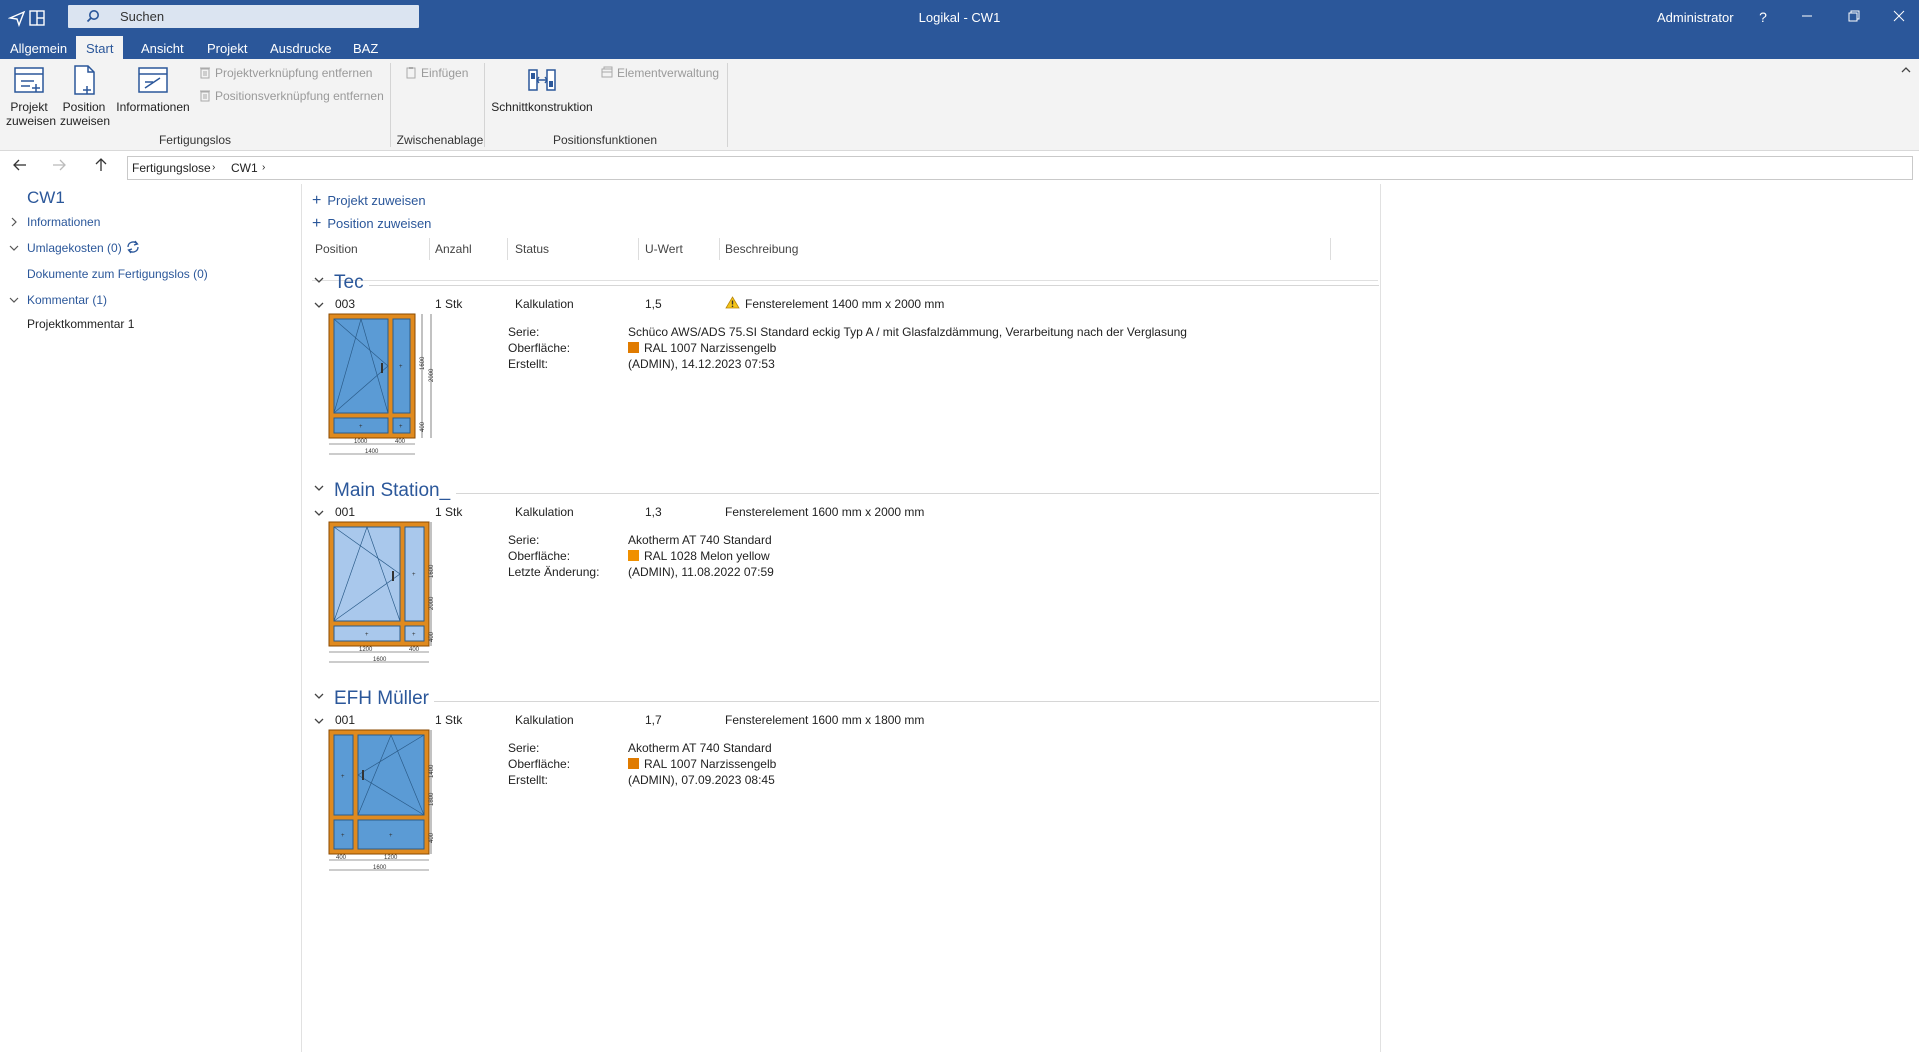 The image size is (1919, 1052). I want to click on schnittkonstruktion-label: Schnittkonstruktion, so click(542, 107).